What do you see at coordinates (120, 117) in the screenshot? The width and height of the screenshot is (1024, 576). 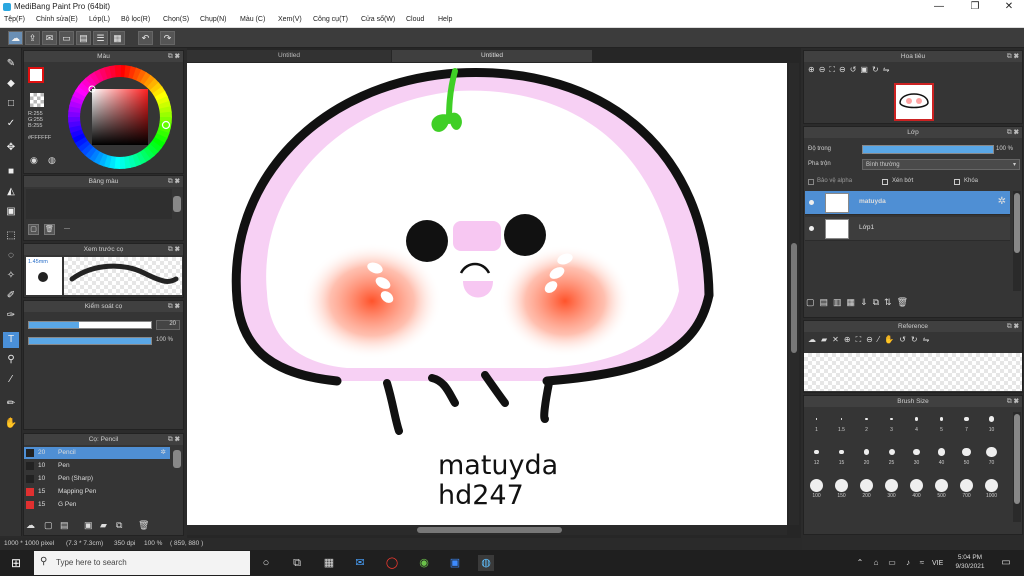 I see `color-wheel` at bounding box center [120, 117].